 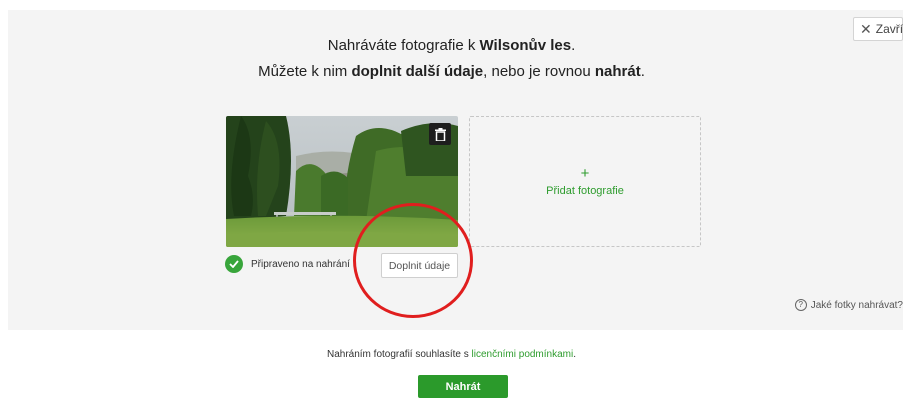 I want to click on upload-status: Připraveno na nahrání, so click(x=287, y=264).